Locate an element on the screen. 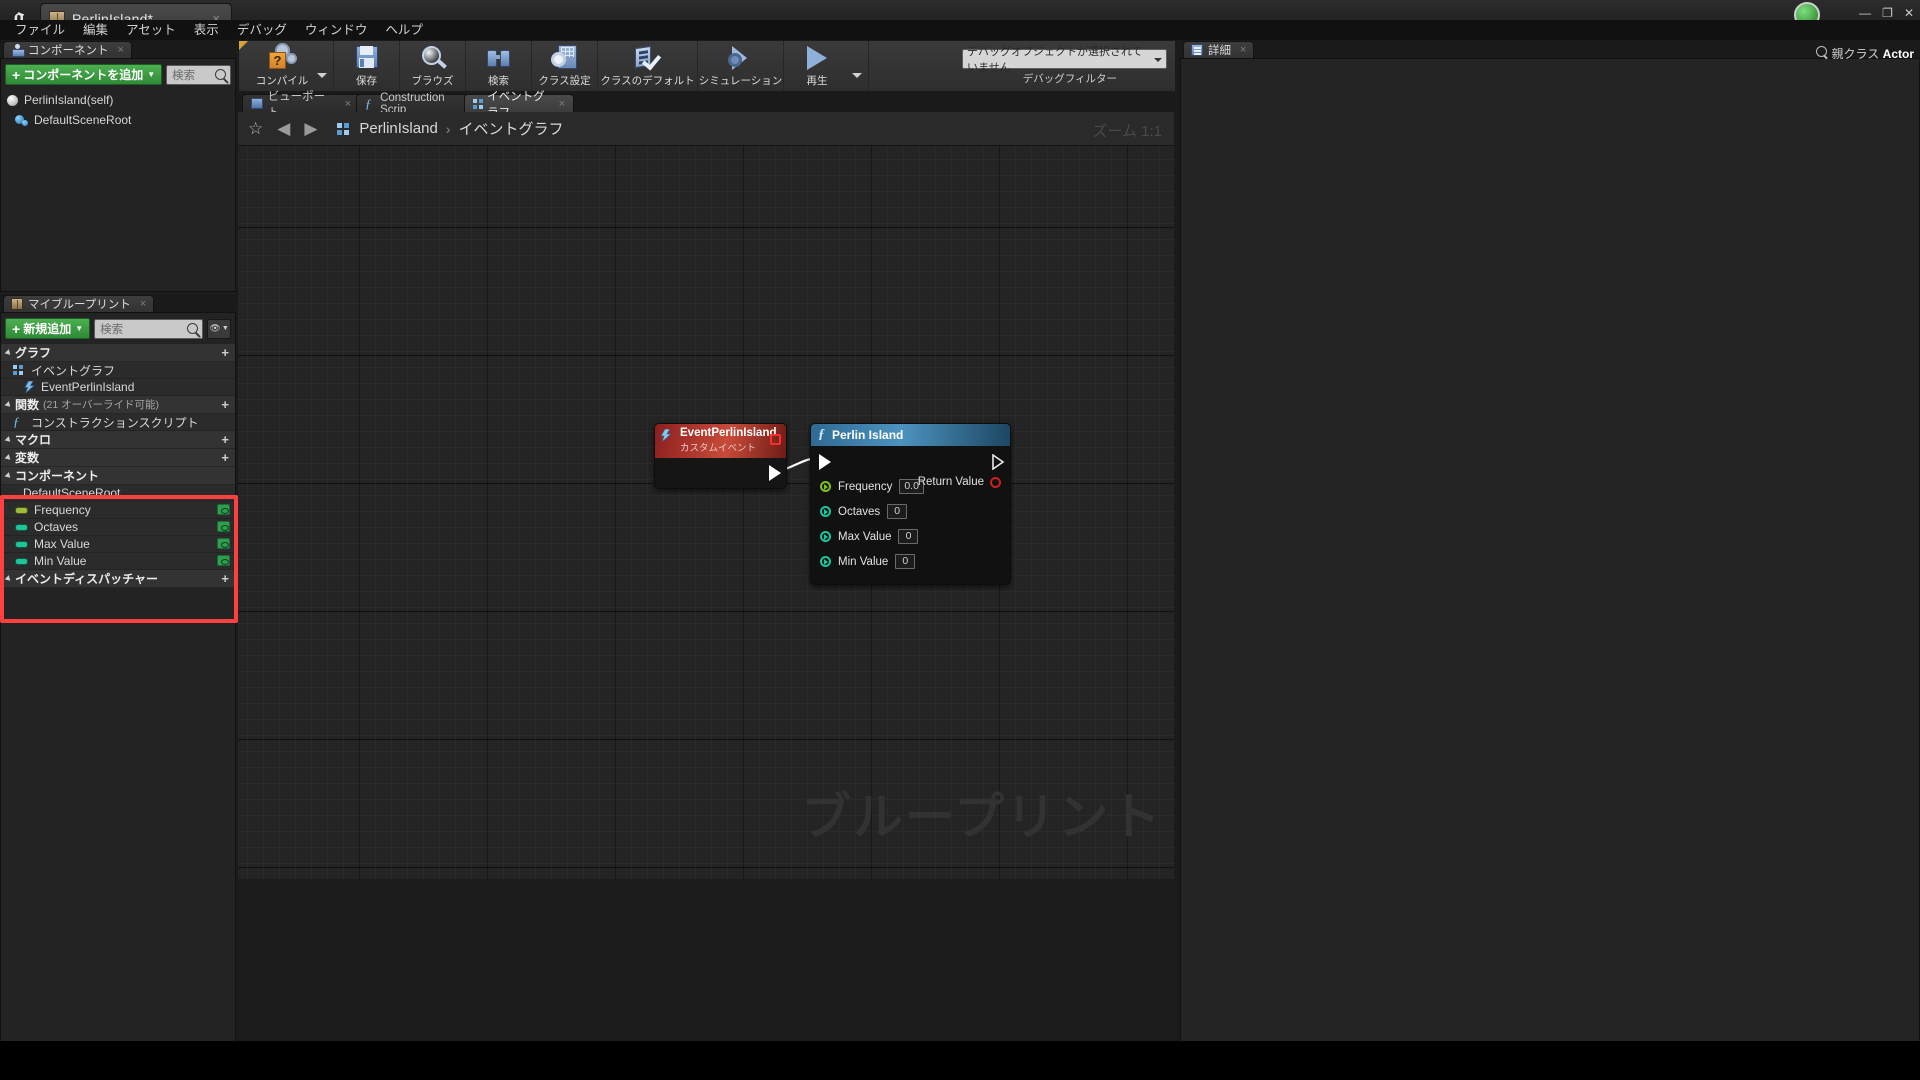  graph-tab-1: ƒ Construction Scrip is located at coordinates (412, 104).